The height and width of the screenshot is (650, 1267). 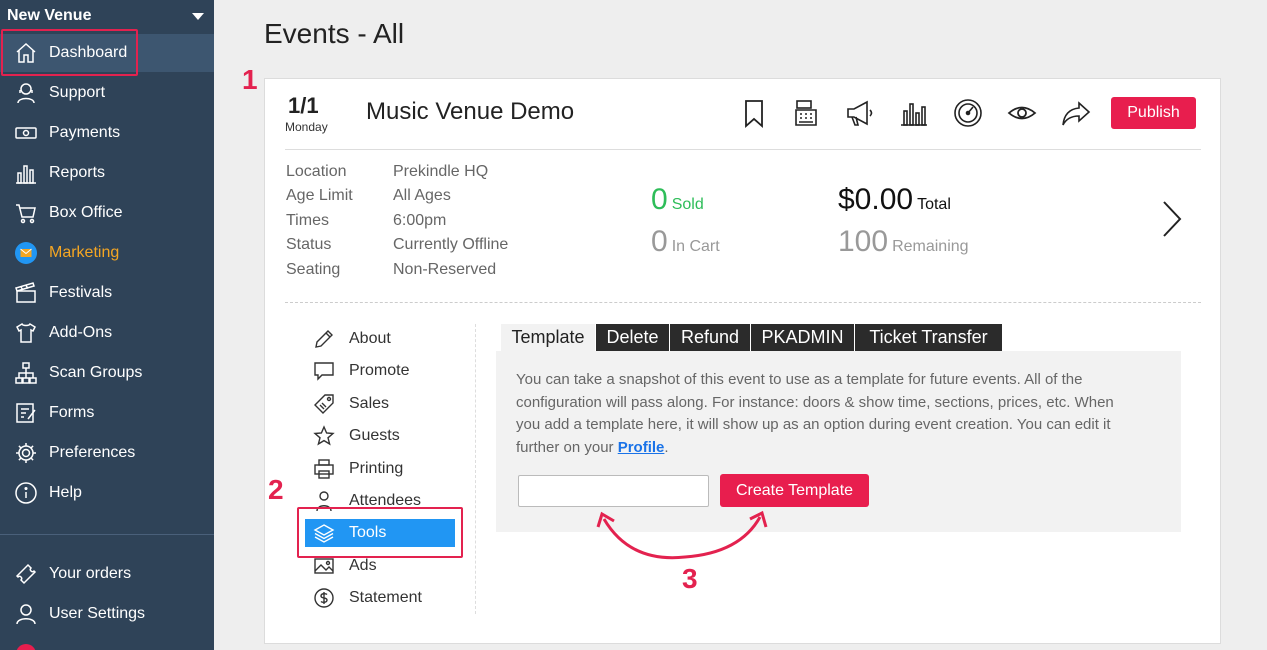 I want to click on sidebar-item-user-settings: User Settings, so click(x=107, y=614).